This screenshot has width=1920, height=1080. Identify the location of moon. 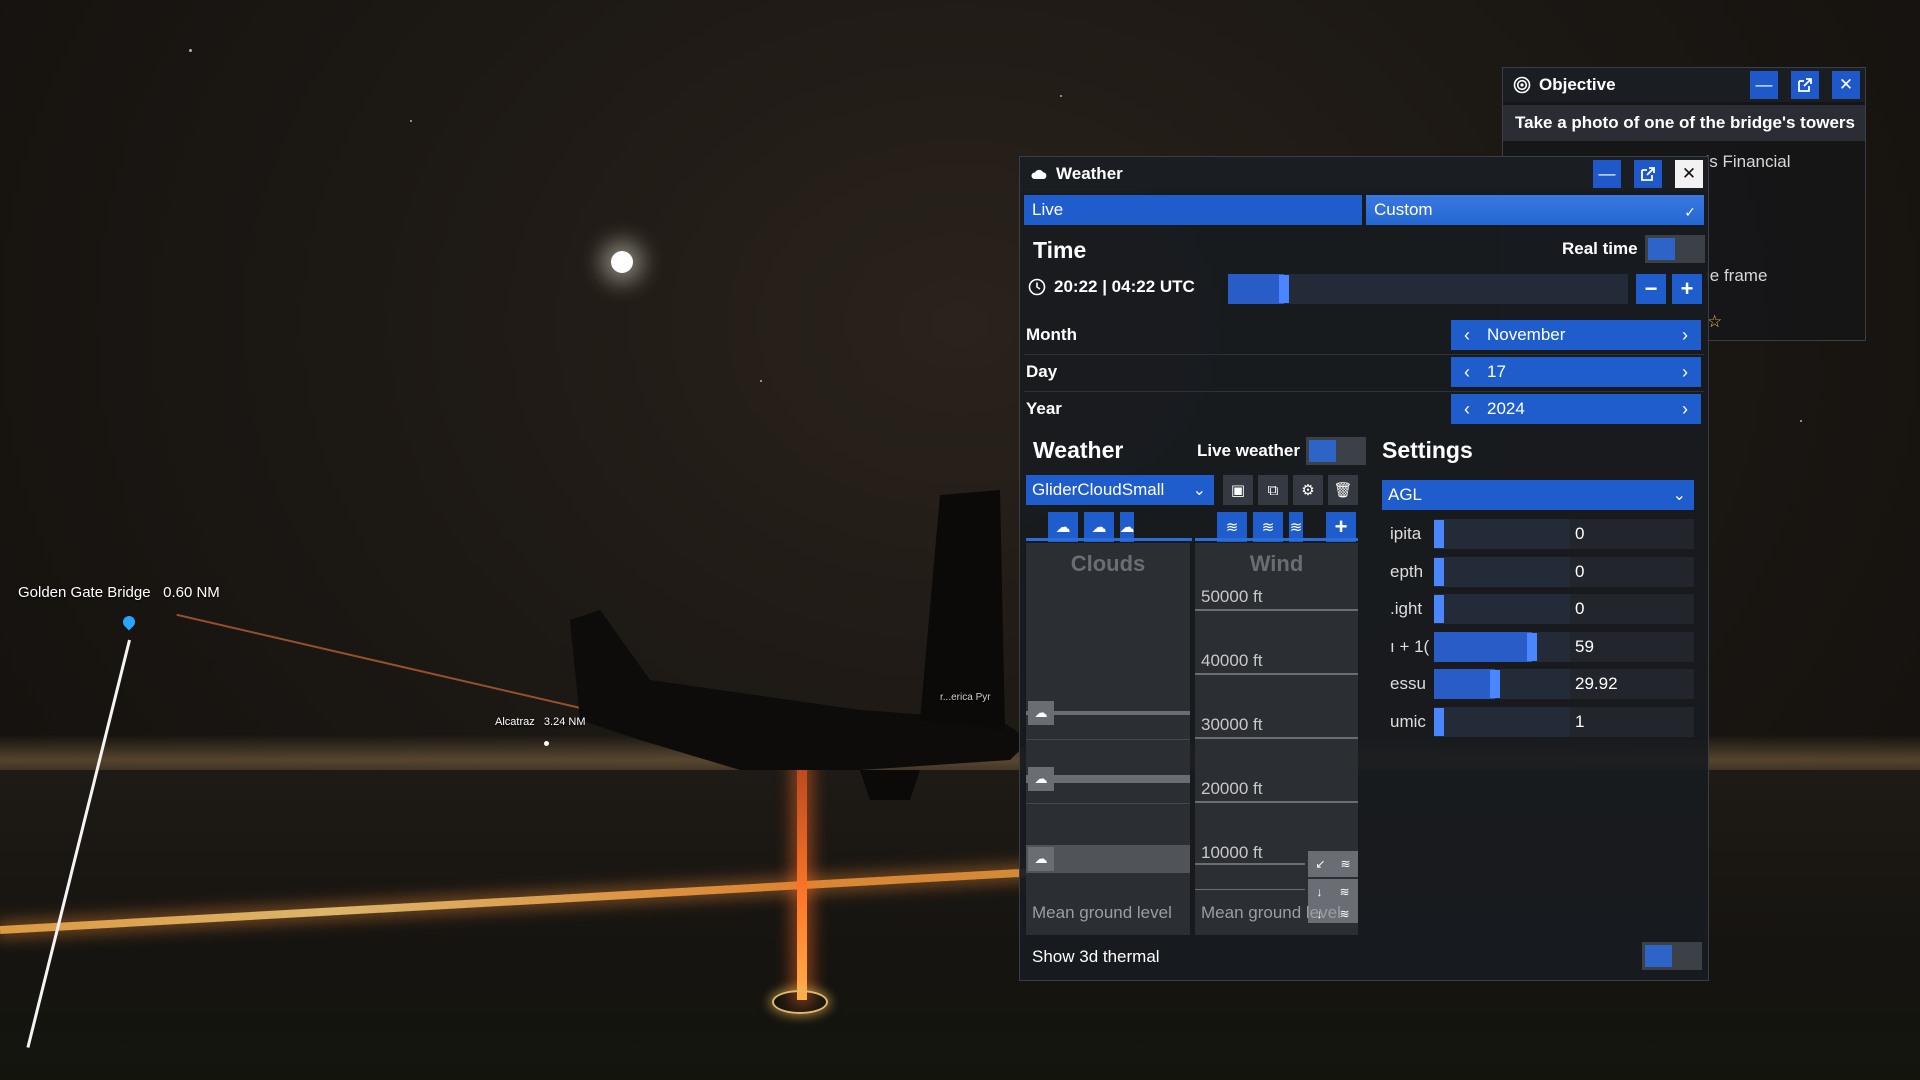
(622, 262).